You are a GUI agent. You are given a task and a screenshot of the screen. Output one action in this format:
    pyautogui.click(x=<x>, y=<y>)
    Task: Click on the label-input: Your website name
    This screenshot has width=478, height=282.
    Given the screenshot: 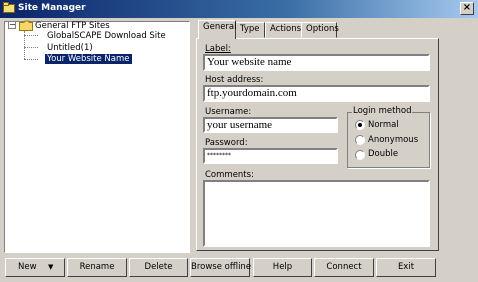 What is the action you would take?
    pyautogui.click(x=316, y=62)
    